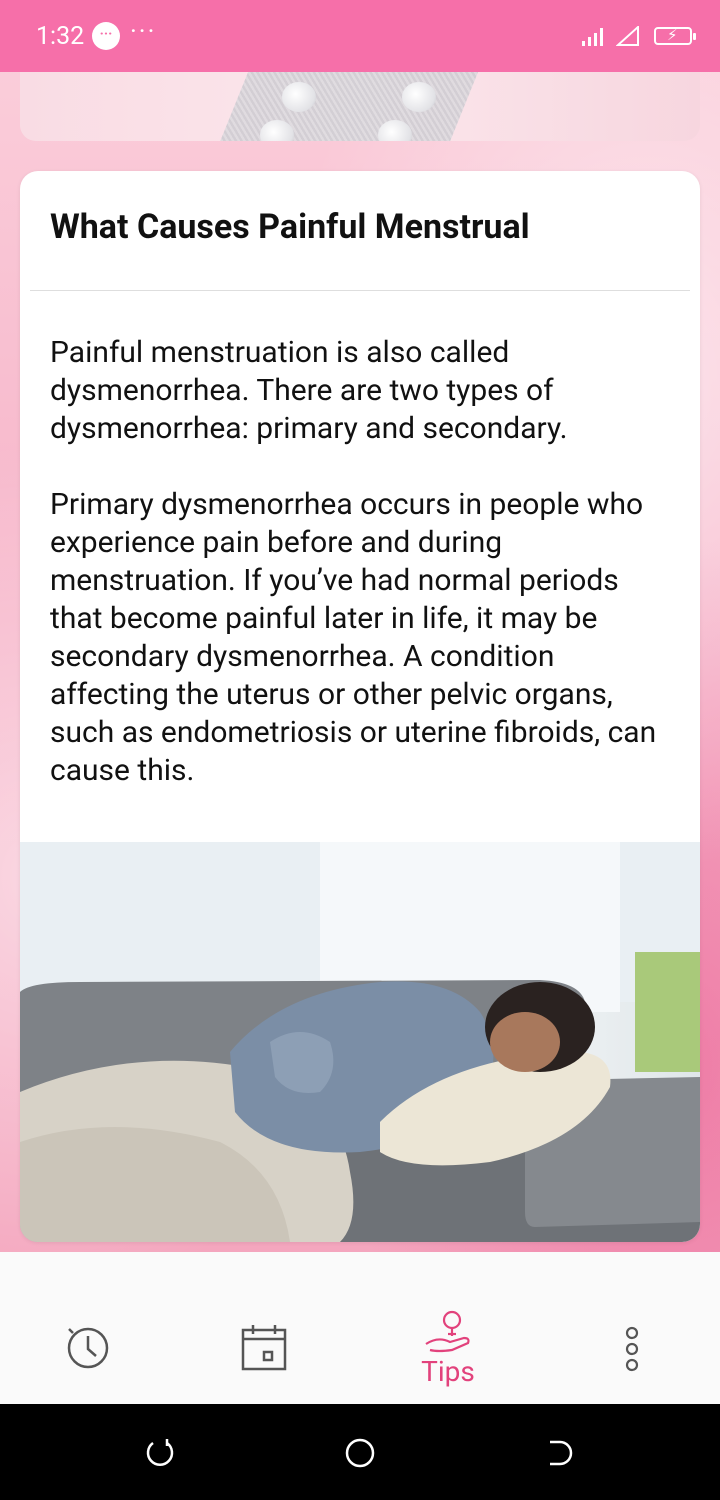 This screenshot has height=1500, width=720. What do you see at coordinates (353, 106) in the screenshot?
I see `pill-pack-image` at bounding box center [353, 106].